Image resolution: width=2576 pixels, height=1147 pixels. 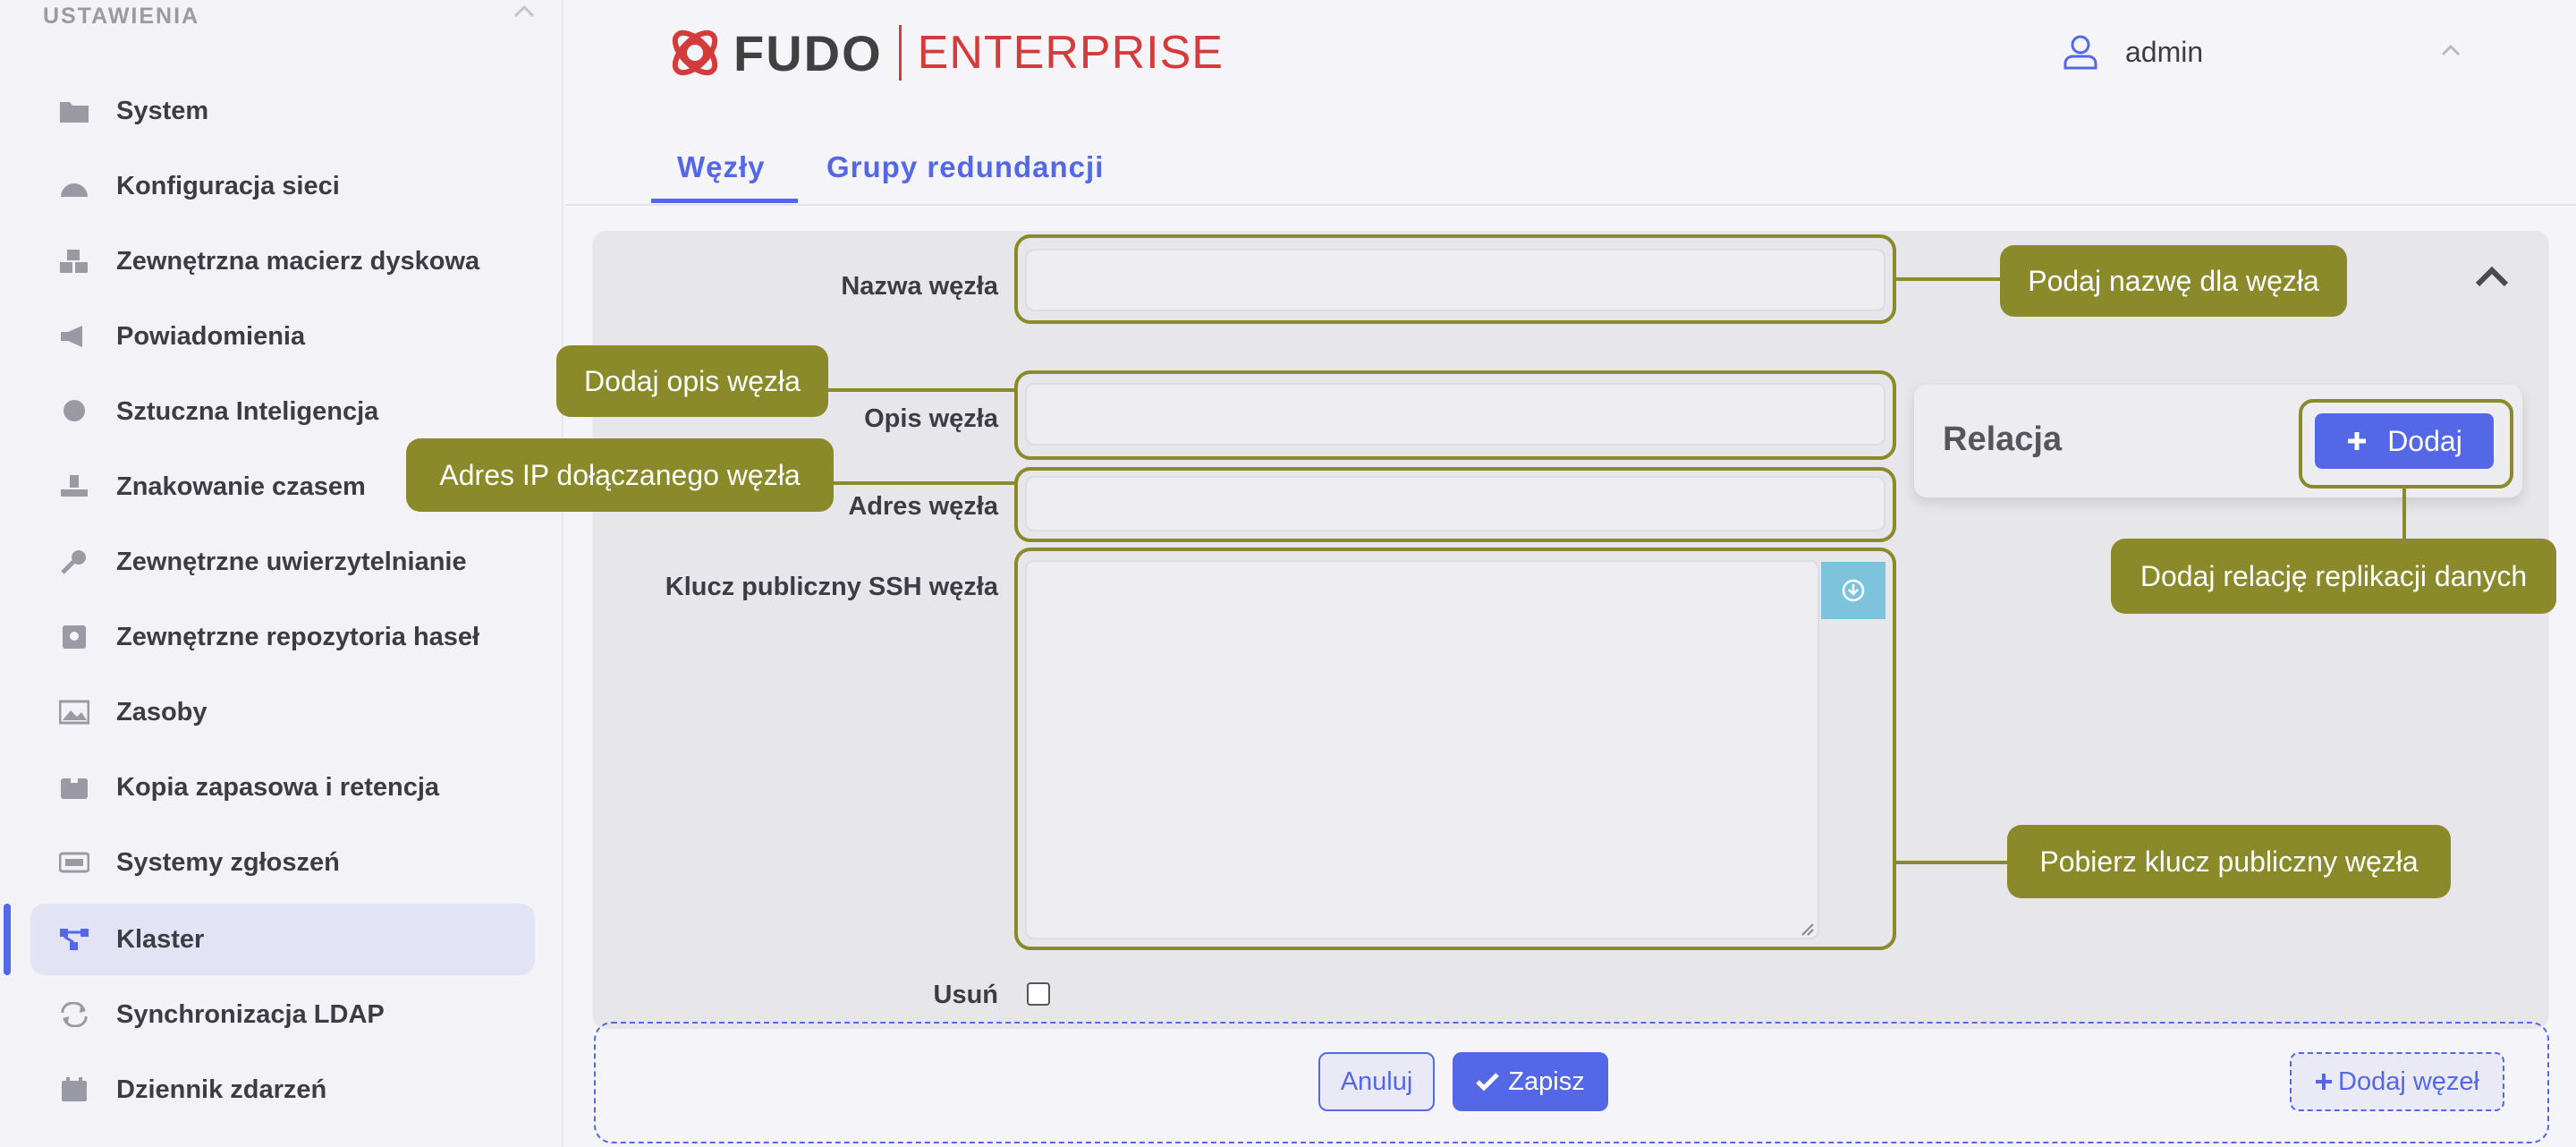 I want to click on node-address-input, so click(x=1455, y=503).